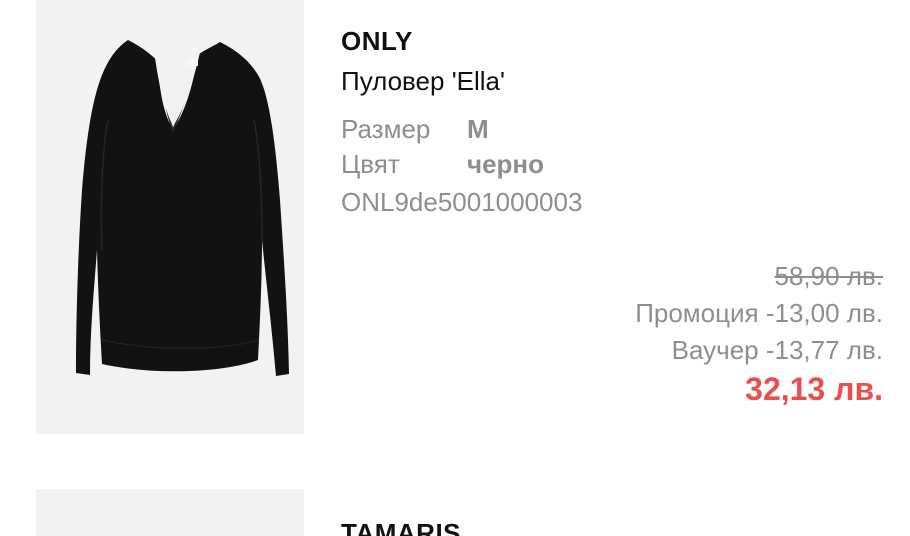  I want to click on black-sweater-icon, so click(182, 208).